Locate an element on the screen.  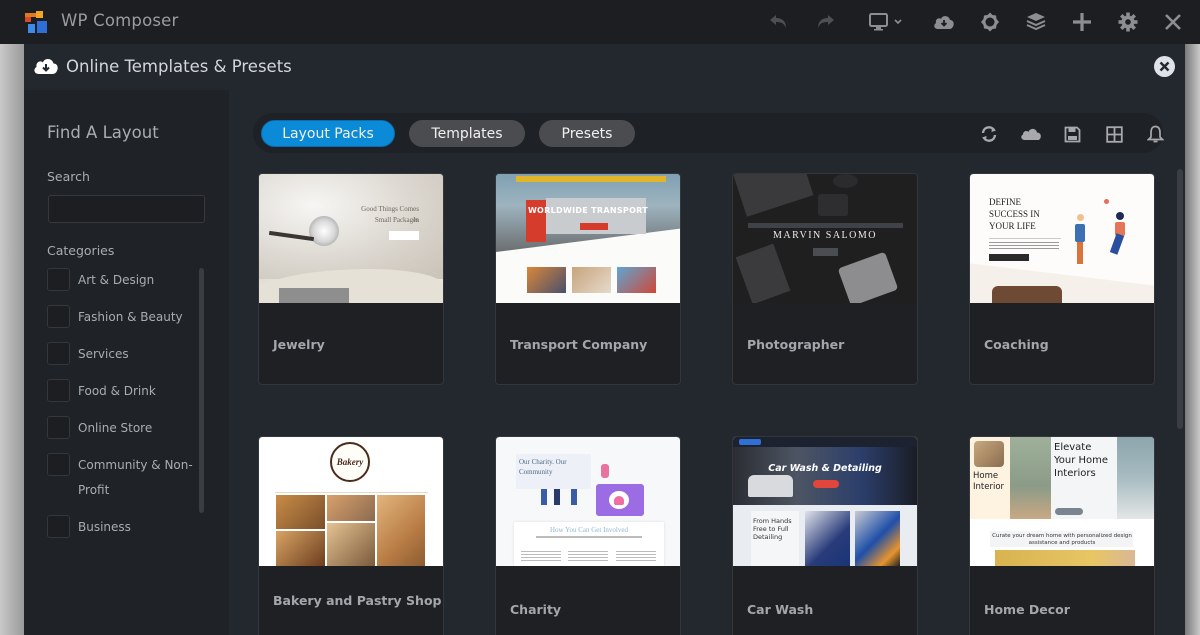
card-thumbnail: DEFINE SUCCESS IN YOUR LIFE is located at coordinates (1062, 238).